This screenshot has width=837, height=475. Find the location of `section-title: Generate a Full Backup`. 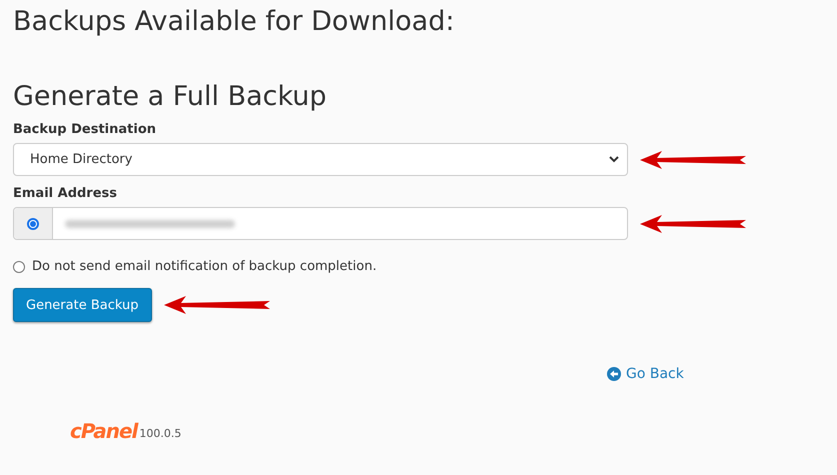

section-title: Generate a Full Backup is located at coordinates (170, 96).